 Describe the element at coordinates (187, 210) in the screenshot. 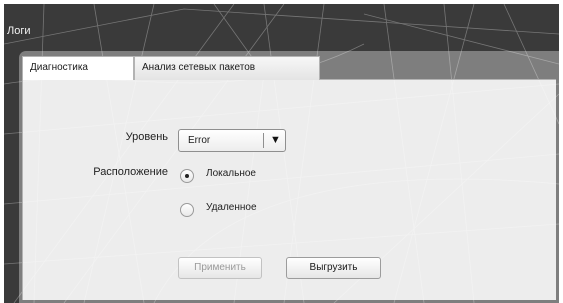

I see `radio-remote` at that location.